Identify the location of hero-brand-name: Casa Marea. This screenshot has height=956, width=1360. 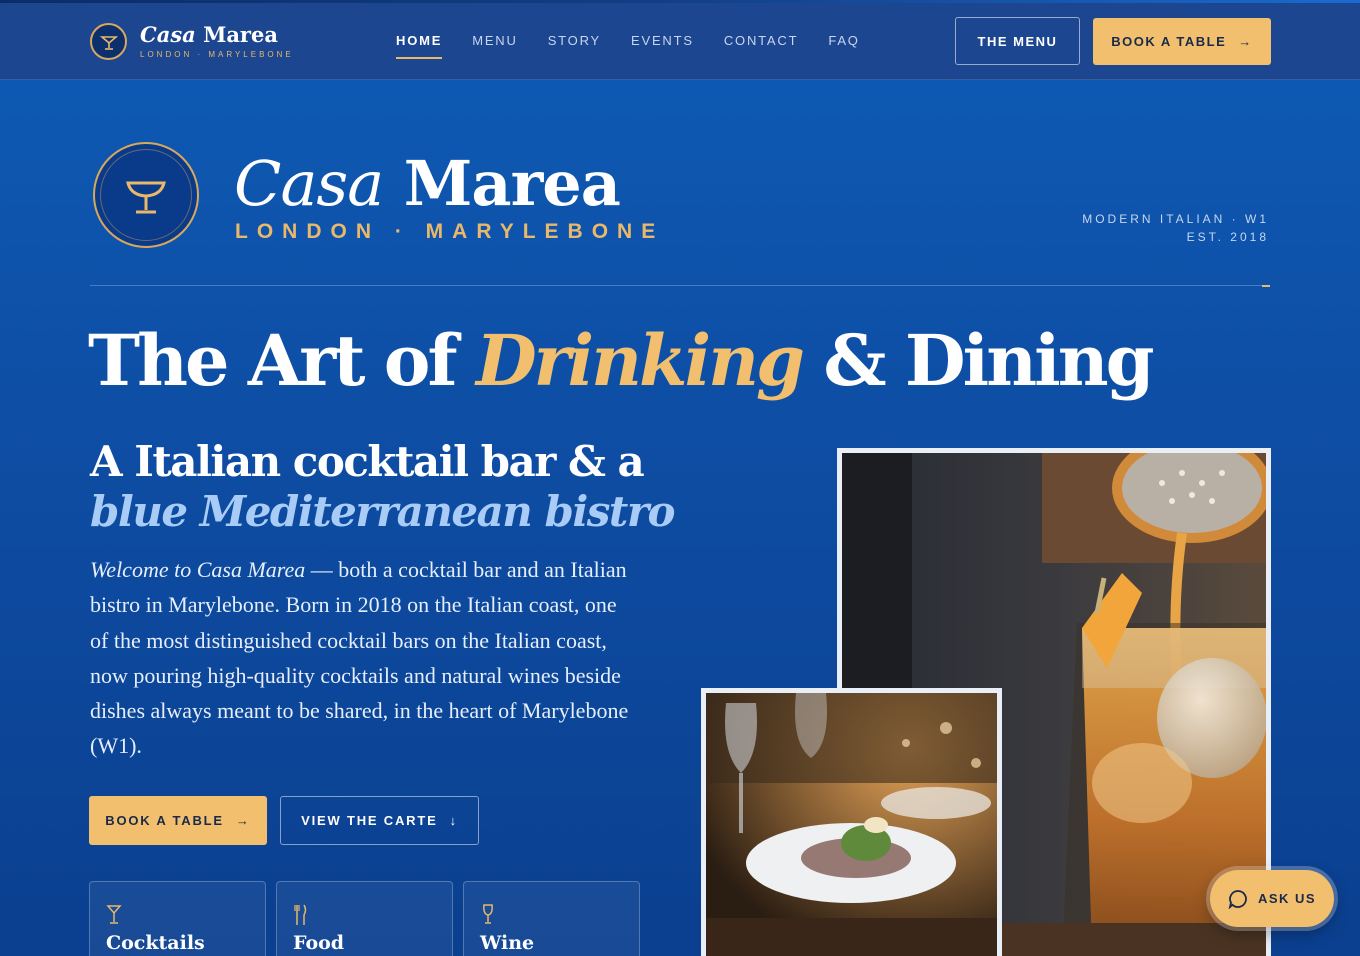
(427, 183).